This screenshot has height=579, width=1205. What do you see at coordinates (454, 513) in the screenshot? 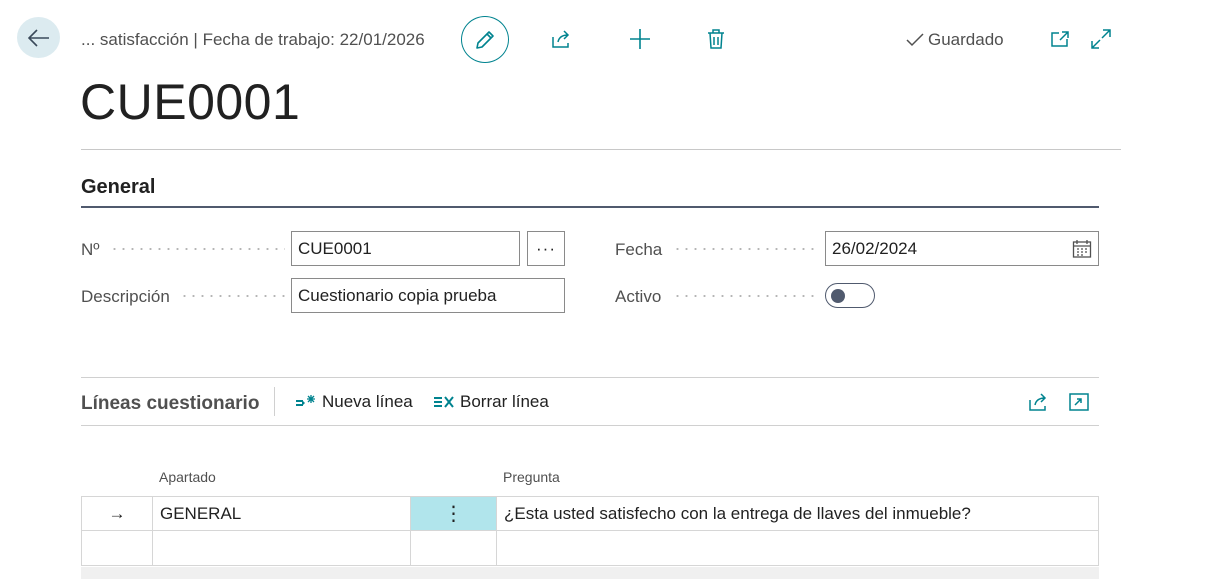
I see `row-menu-button: ⋮` at bounding box center [454, 513].